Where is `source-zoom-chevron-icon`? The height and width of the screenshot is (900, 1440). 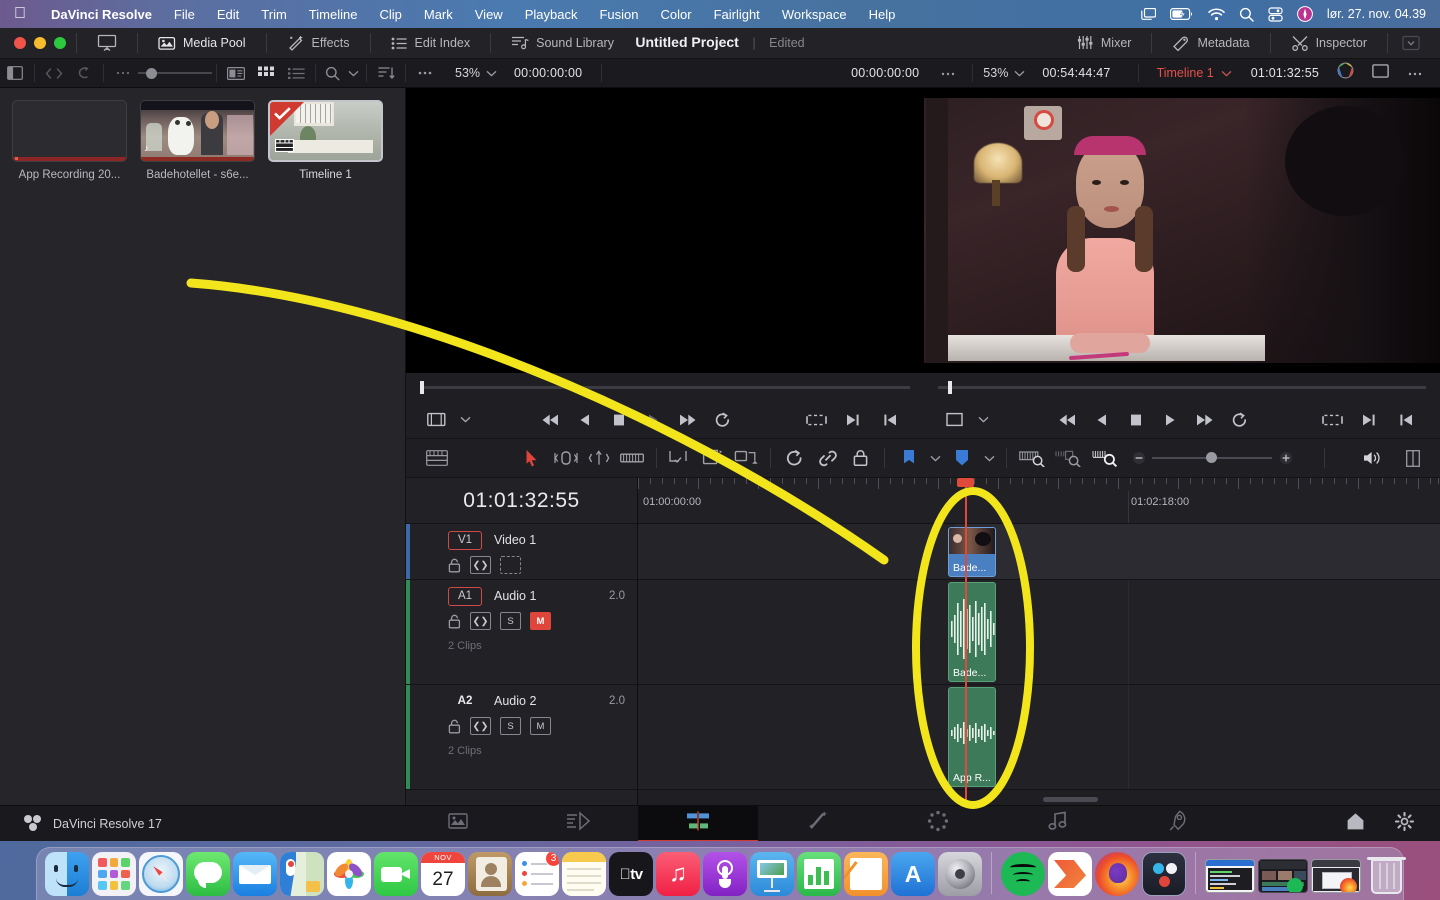 source-zoom-chevron-icon is located at coordinates (495, 73).